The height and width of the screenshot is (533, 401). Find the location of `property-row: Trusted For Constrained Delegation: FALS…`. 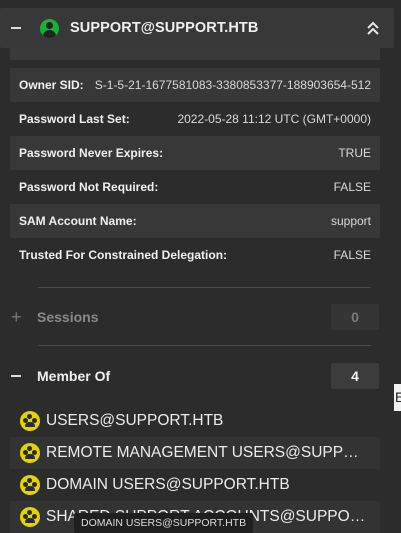

property-row: Trusted For Constrained Delegation: FALS… is located at coordinates (195, 255).